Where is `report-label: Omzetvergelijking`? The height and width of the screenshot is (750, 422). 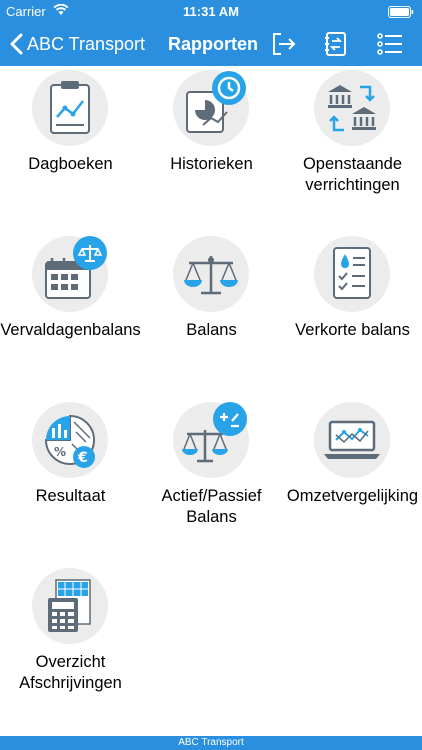
report-label: Omzetvergelijking is located at coordinates (352, 496).